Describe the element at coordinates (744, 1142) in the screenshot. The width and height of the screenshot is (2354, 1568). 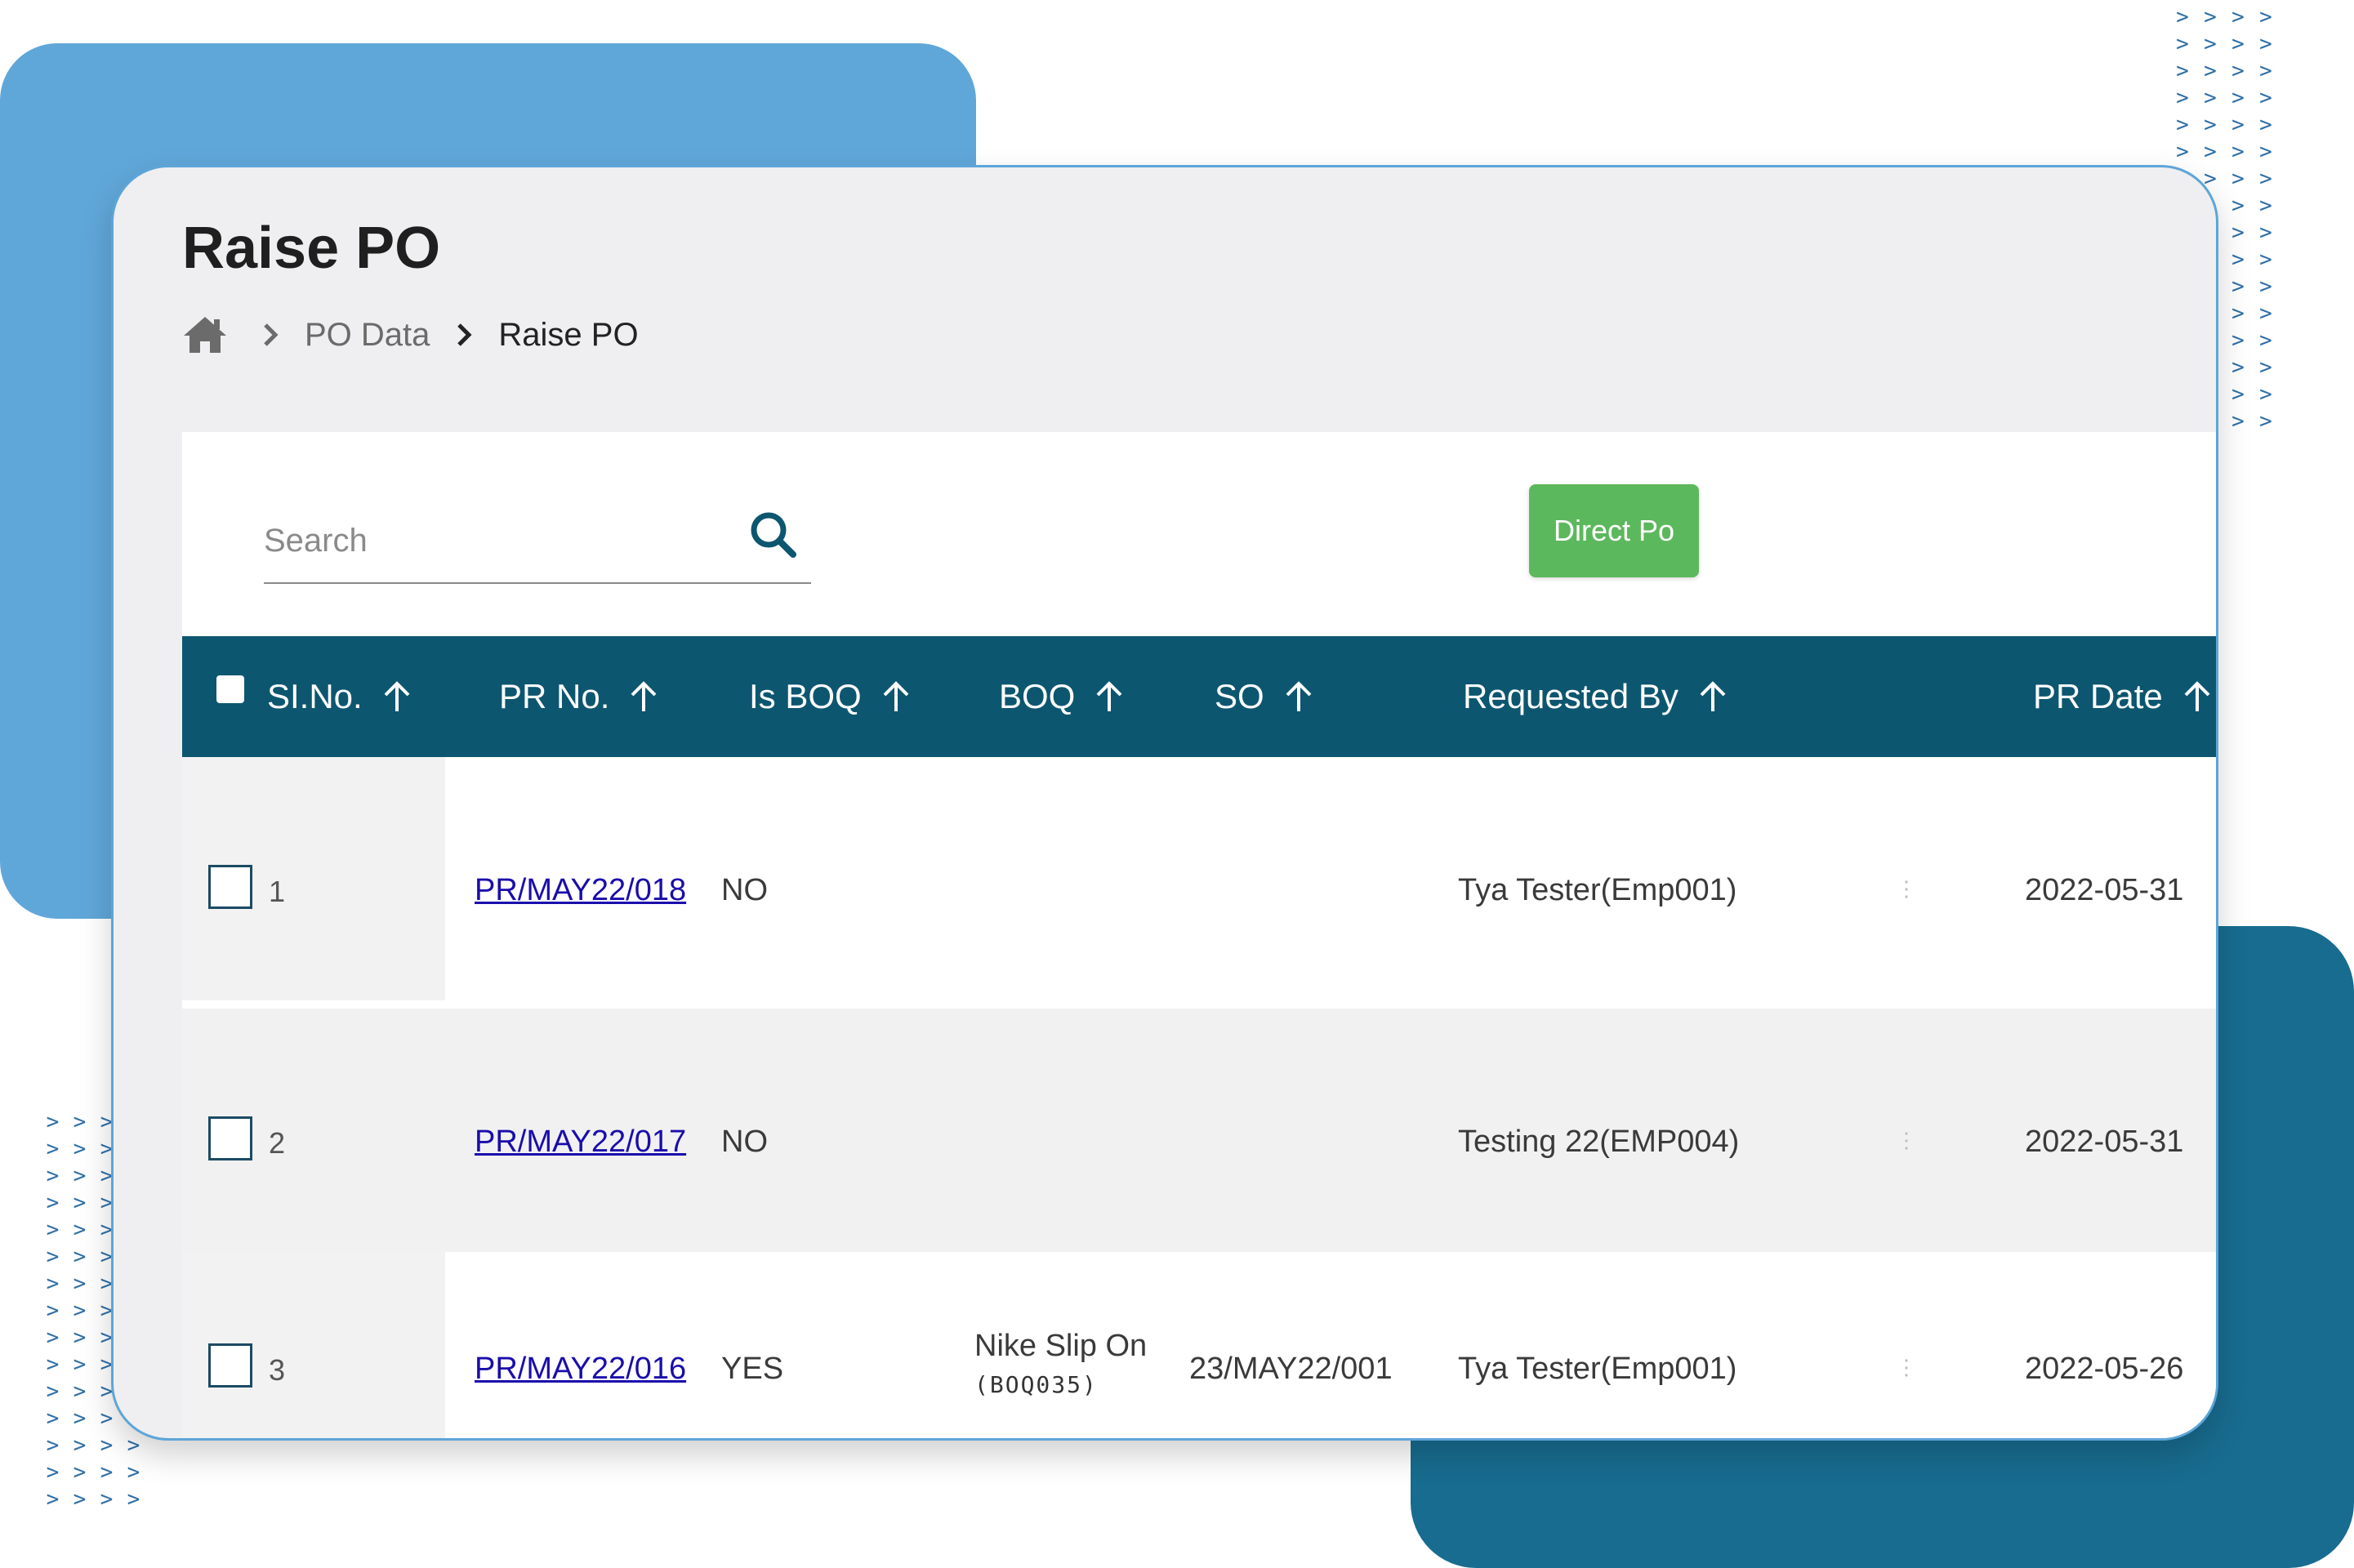
I see `is-boq-value: NO` at that location.